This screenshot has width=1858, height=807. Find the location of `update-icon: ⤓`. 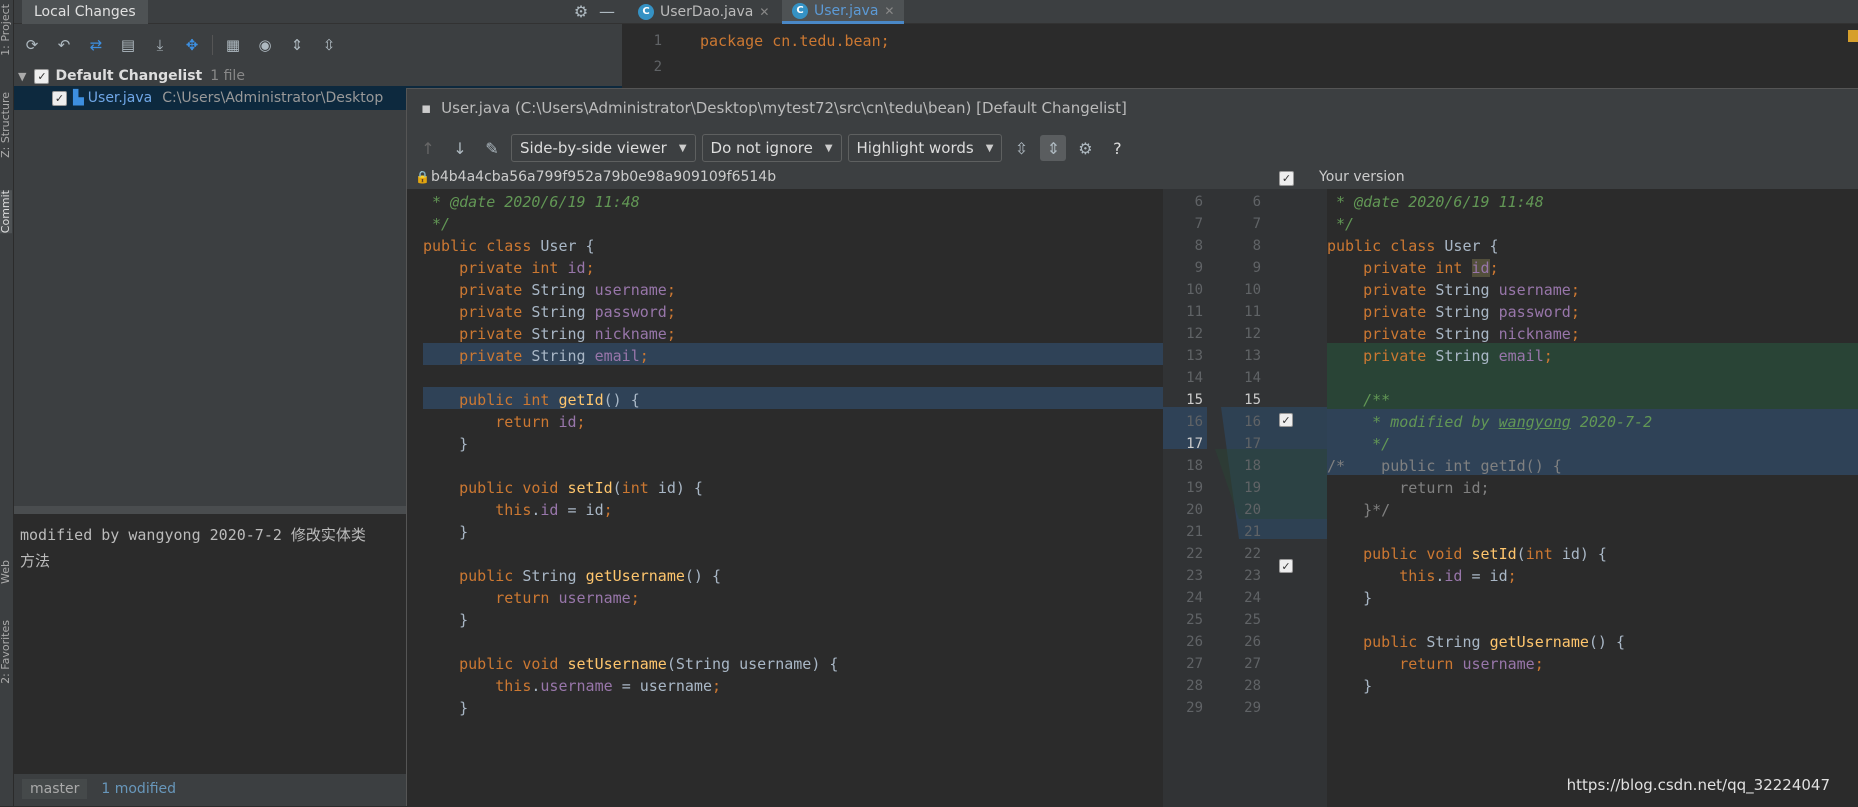

update-icon: ⤓ is located at coordinates (160, 45).